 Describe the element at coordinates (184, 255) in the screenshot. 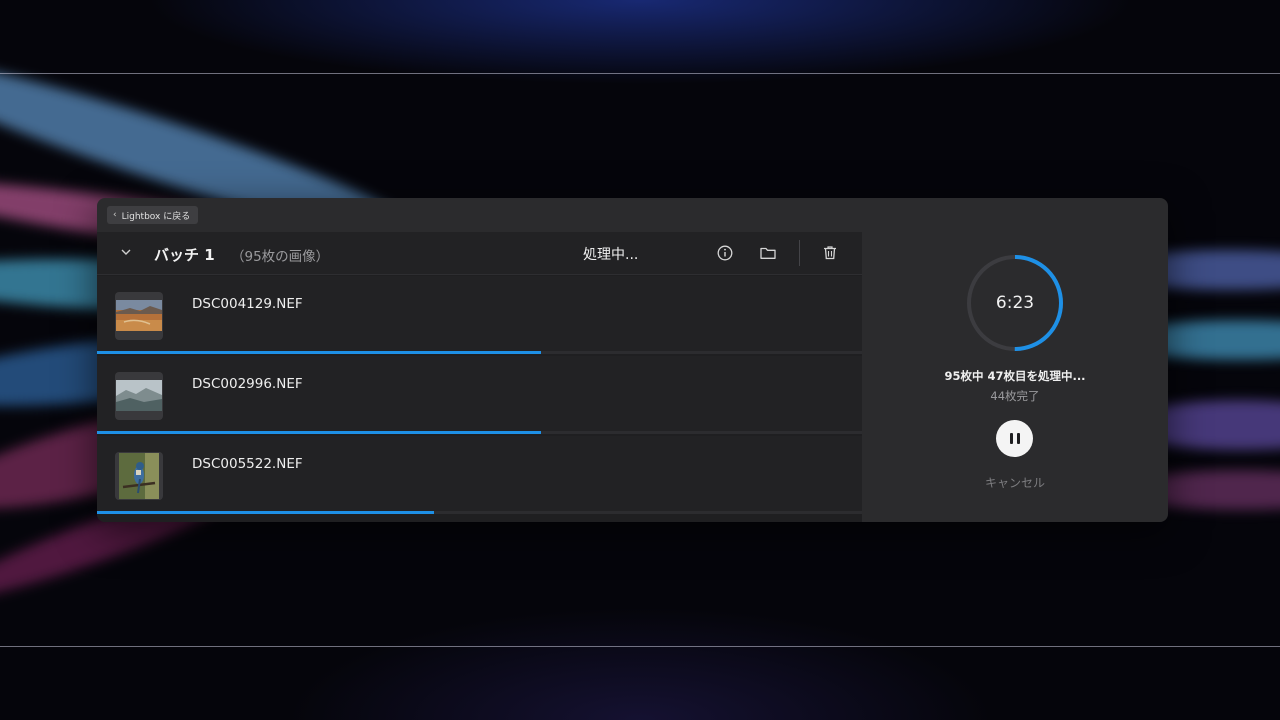

I see `batch-title: バッチ 1` at that location.